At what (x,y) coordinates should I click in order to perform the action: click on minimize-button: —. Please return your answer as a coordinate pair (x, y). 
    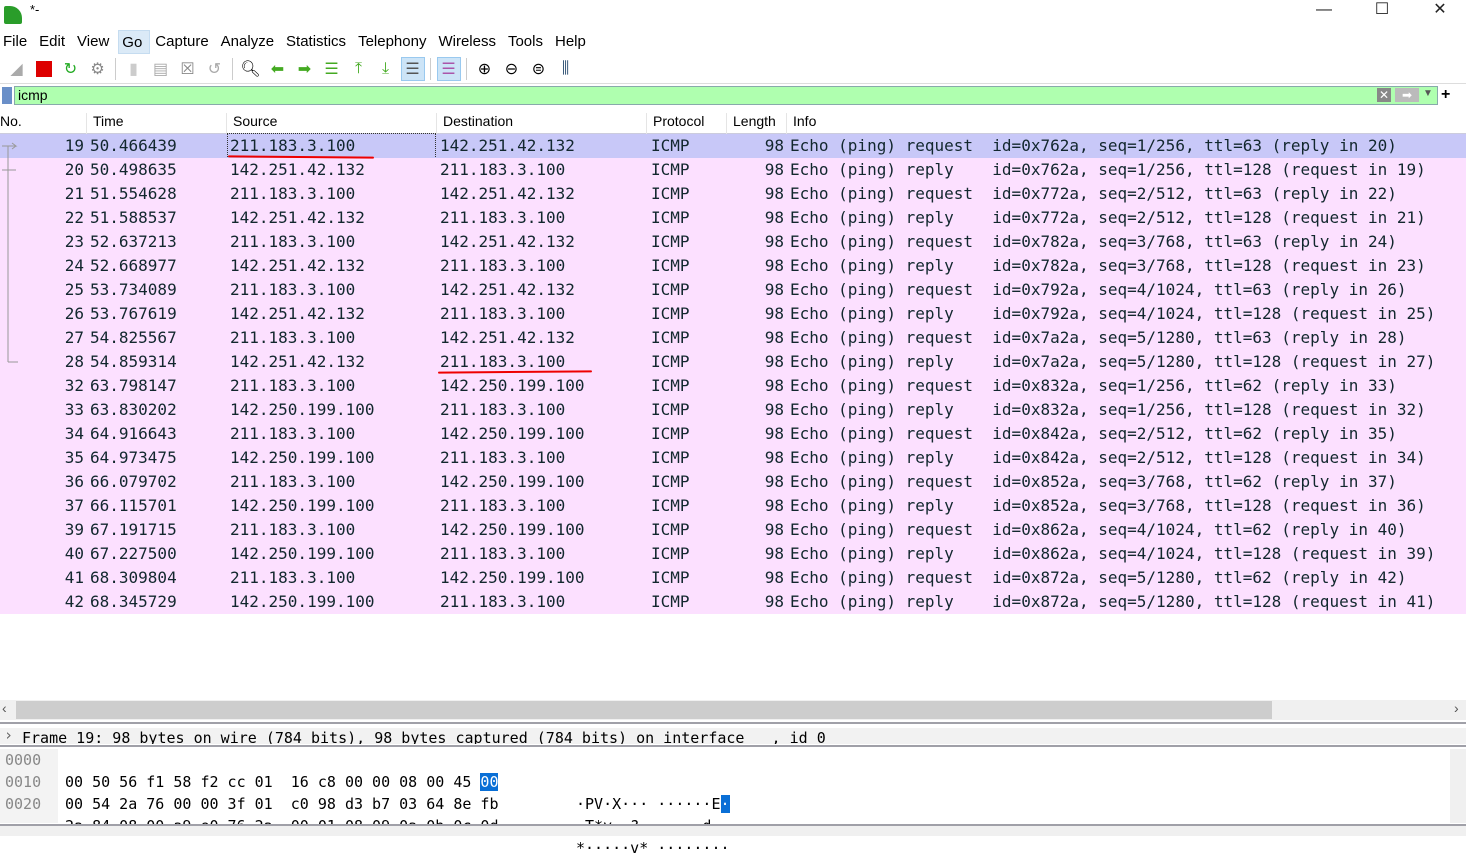
    Looking at the image, I should click on (1324, 11).